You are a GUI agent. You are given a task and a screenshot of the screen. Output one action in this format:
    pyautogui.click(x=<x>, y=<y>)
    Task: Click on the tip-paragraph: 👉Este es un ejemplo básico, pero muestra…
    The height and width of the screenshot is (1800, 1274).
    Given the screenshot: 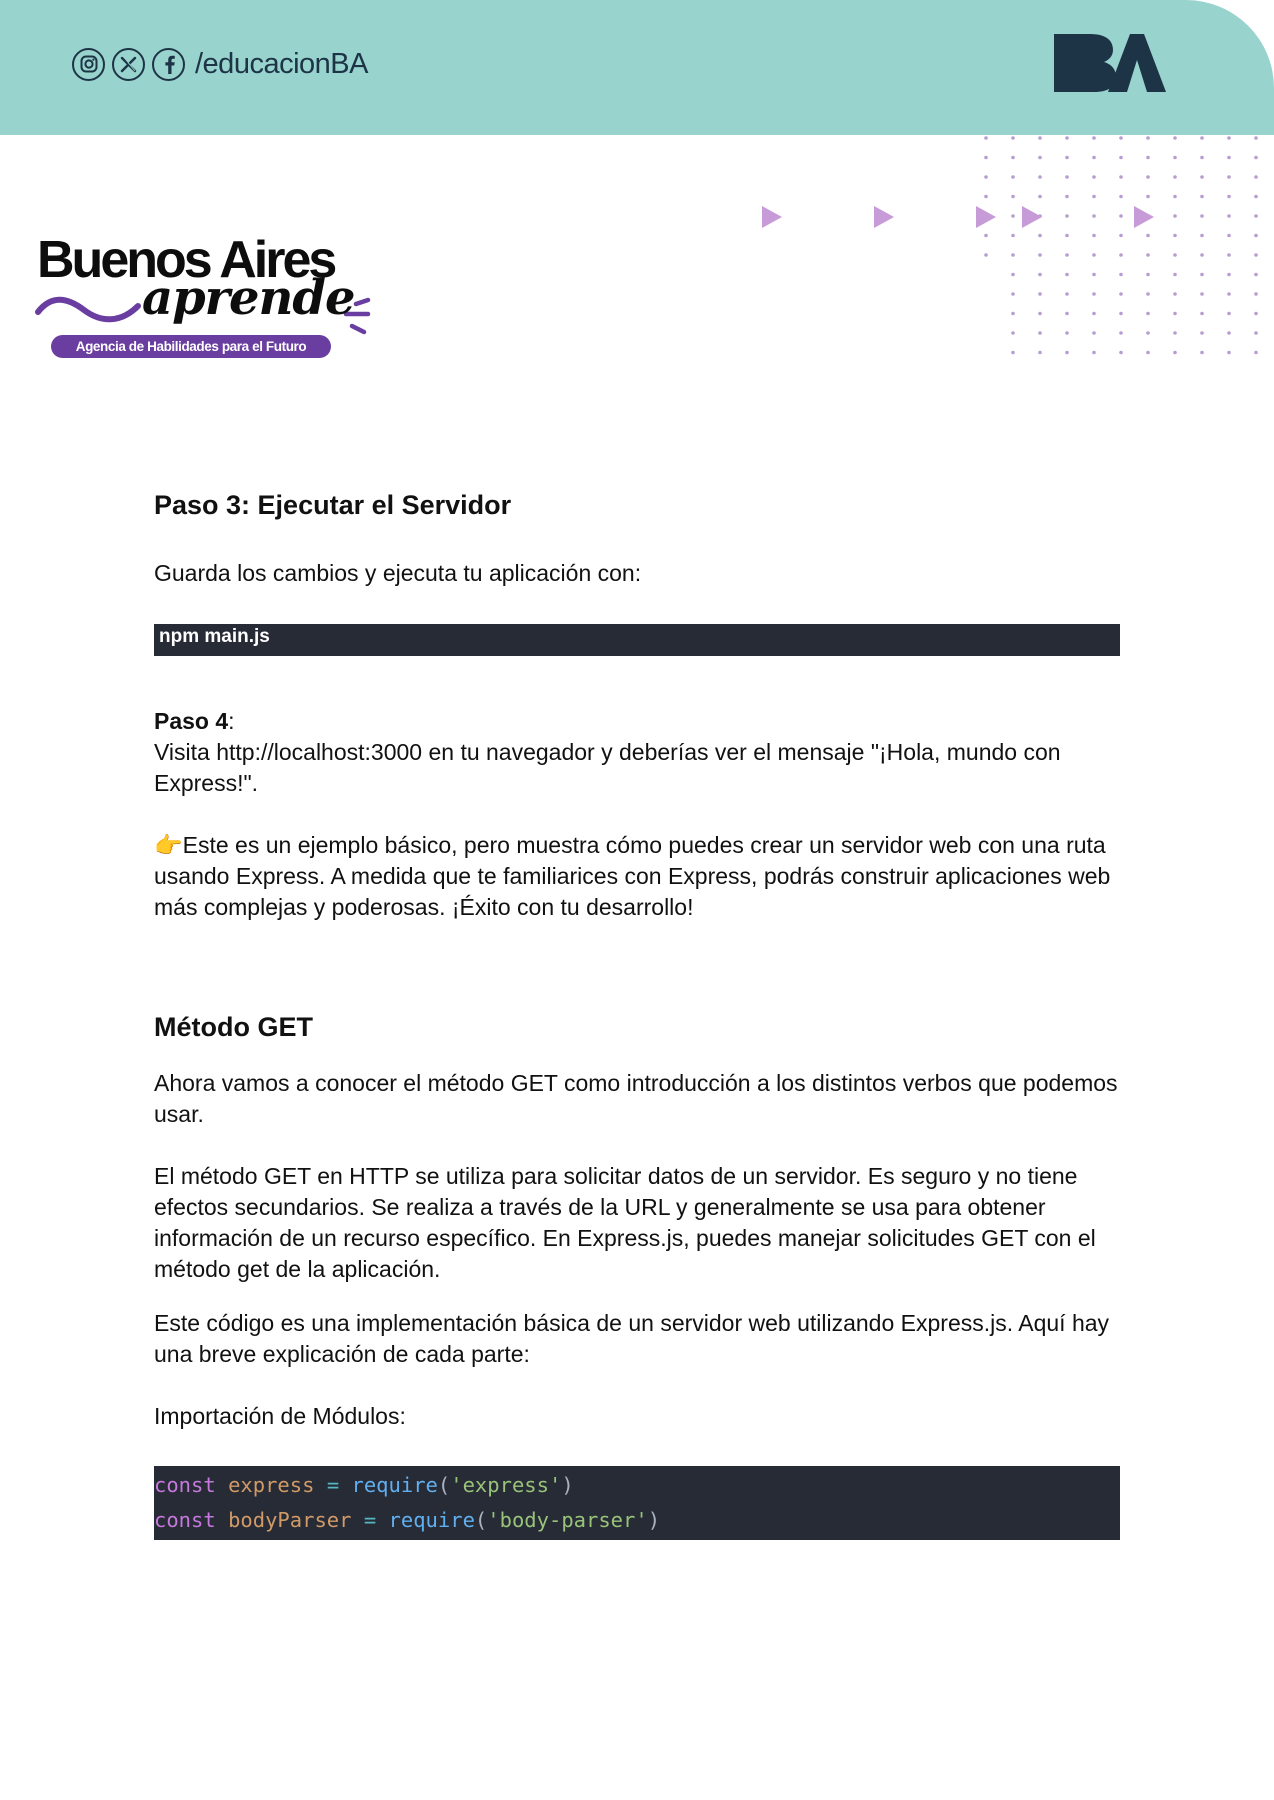 What is the action you would take?
    pyautogui.click(x=637, y=876)
    